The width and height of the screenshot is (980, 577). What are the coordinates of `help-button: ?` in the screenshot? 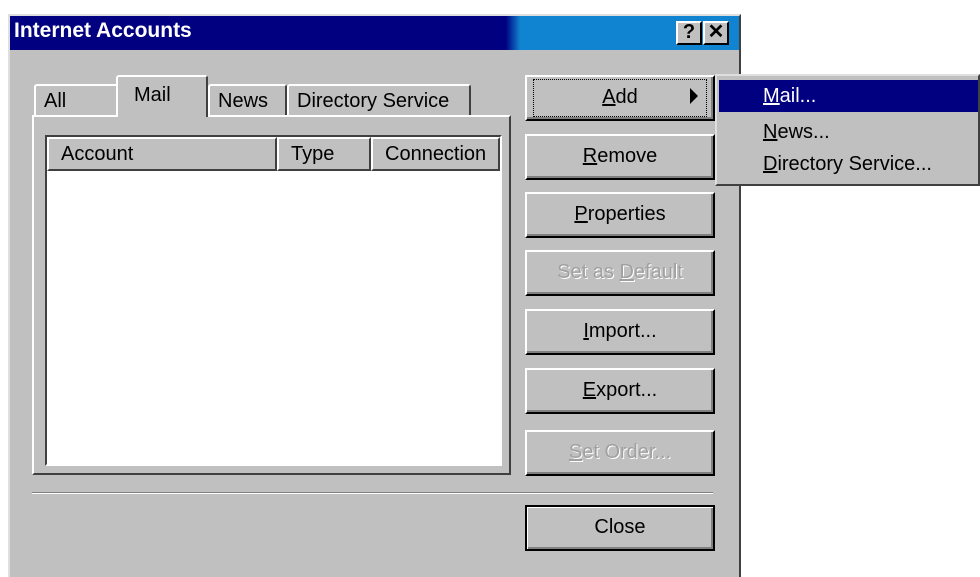 It's located at (689, 33).